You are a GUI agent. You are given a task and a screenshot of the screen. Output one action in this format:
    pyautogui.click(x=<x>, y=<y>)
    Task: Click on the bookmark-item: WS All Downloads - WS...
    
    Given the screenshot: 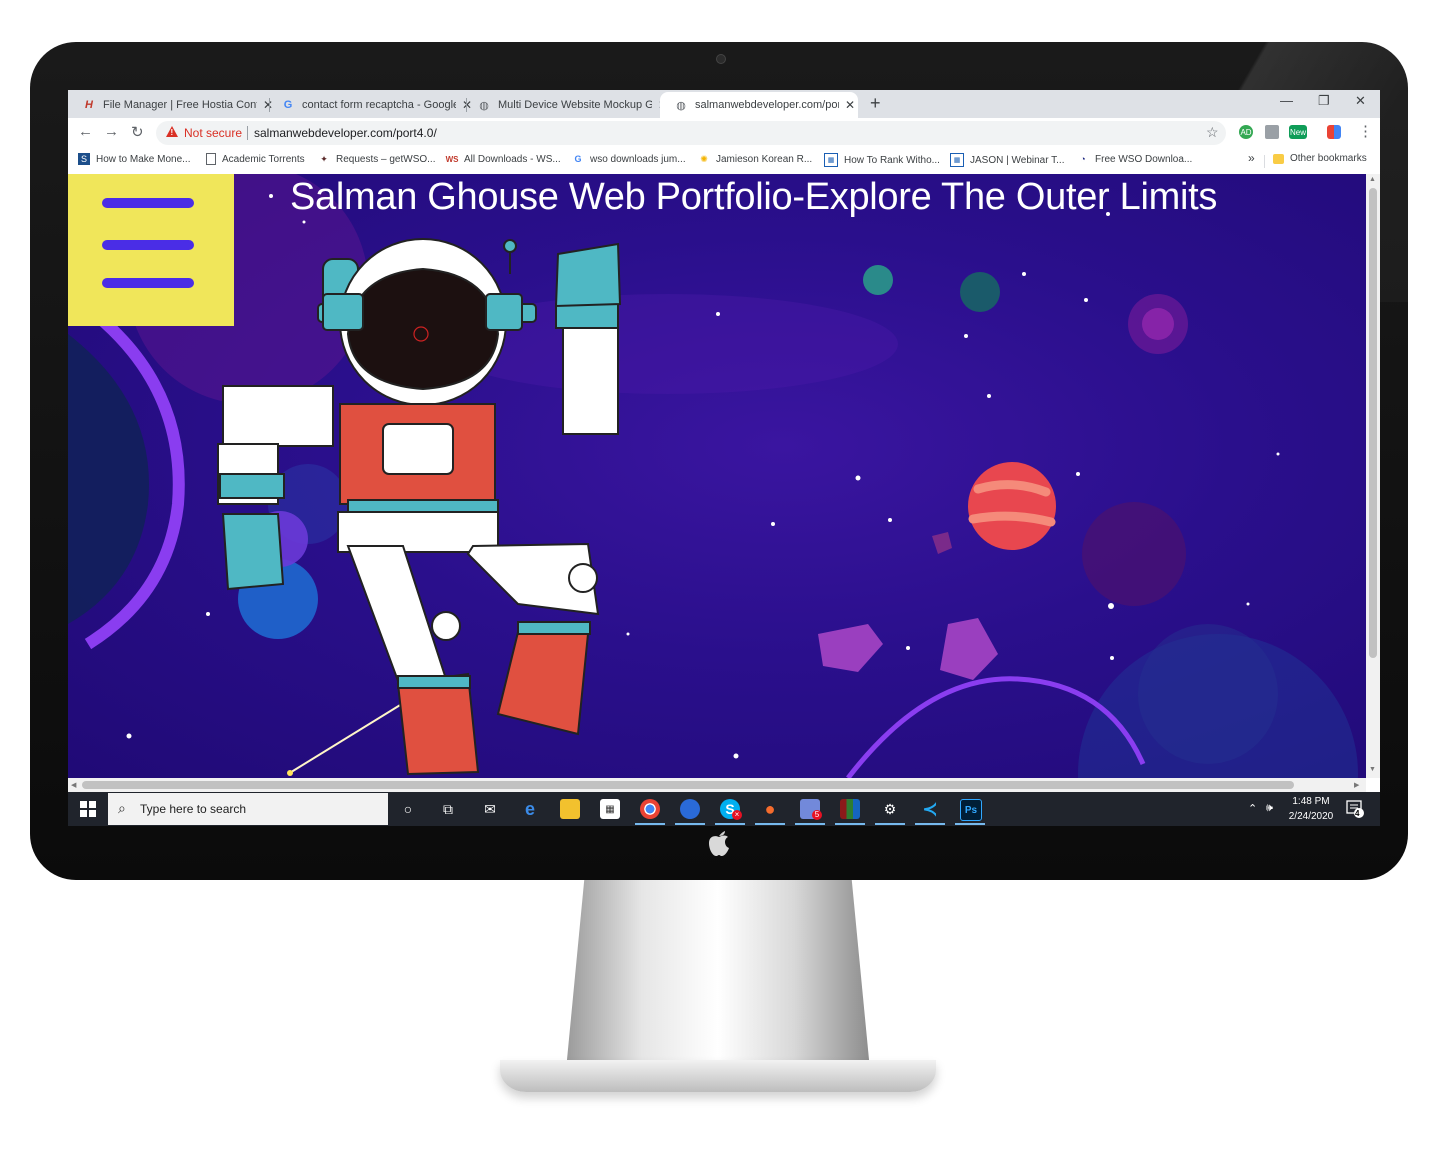 What is the action you would take?
    pyautogui.click(x=503, y=159)
    